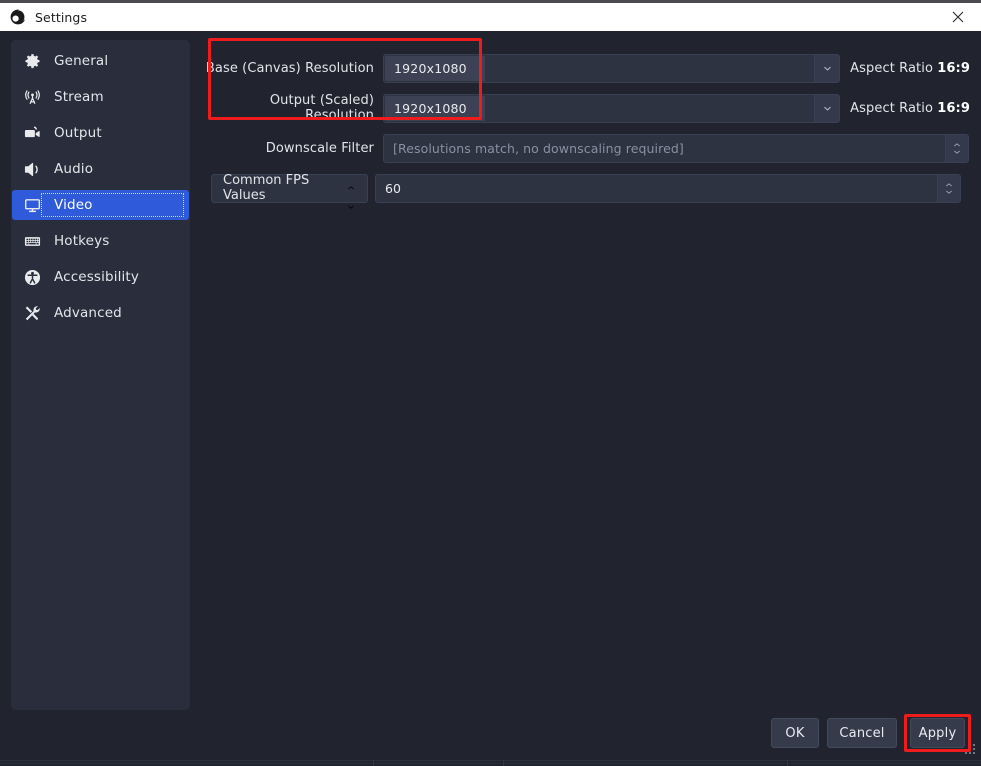 This screenshot has width=981, height=766. What do you see at coordinates (32, 133) in the screenshot?
I see `video-camera-icon` at bounding box center [32, 133].